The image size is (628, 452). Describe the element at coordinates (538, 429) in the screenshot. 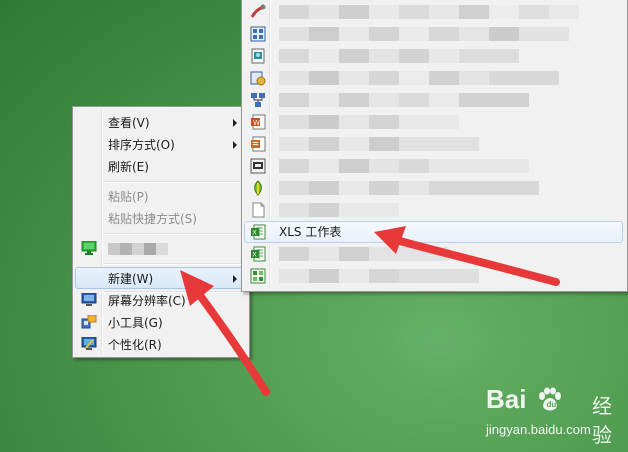

I see `watermark-url: jingyan.baidu.com` at that location.